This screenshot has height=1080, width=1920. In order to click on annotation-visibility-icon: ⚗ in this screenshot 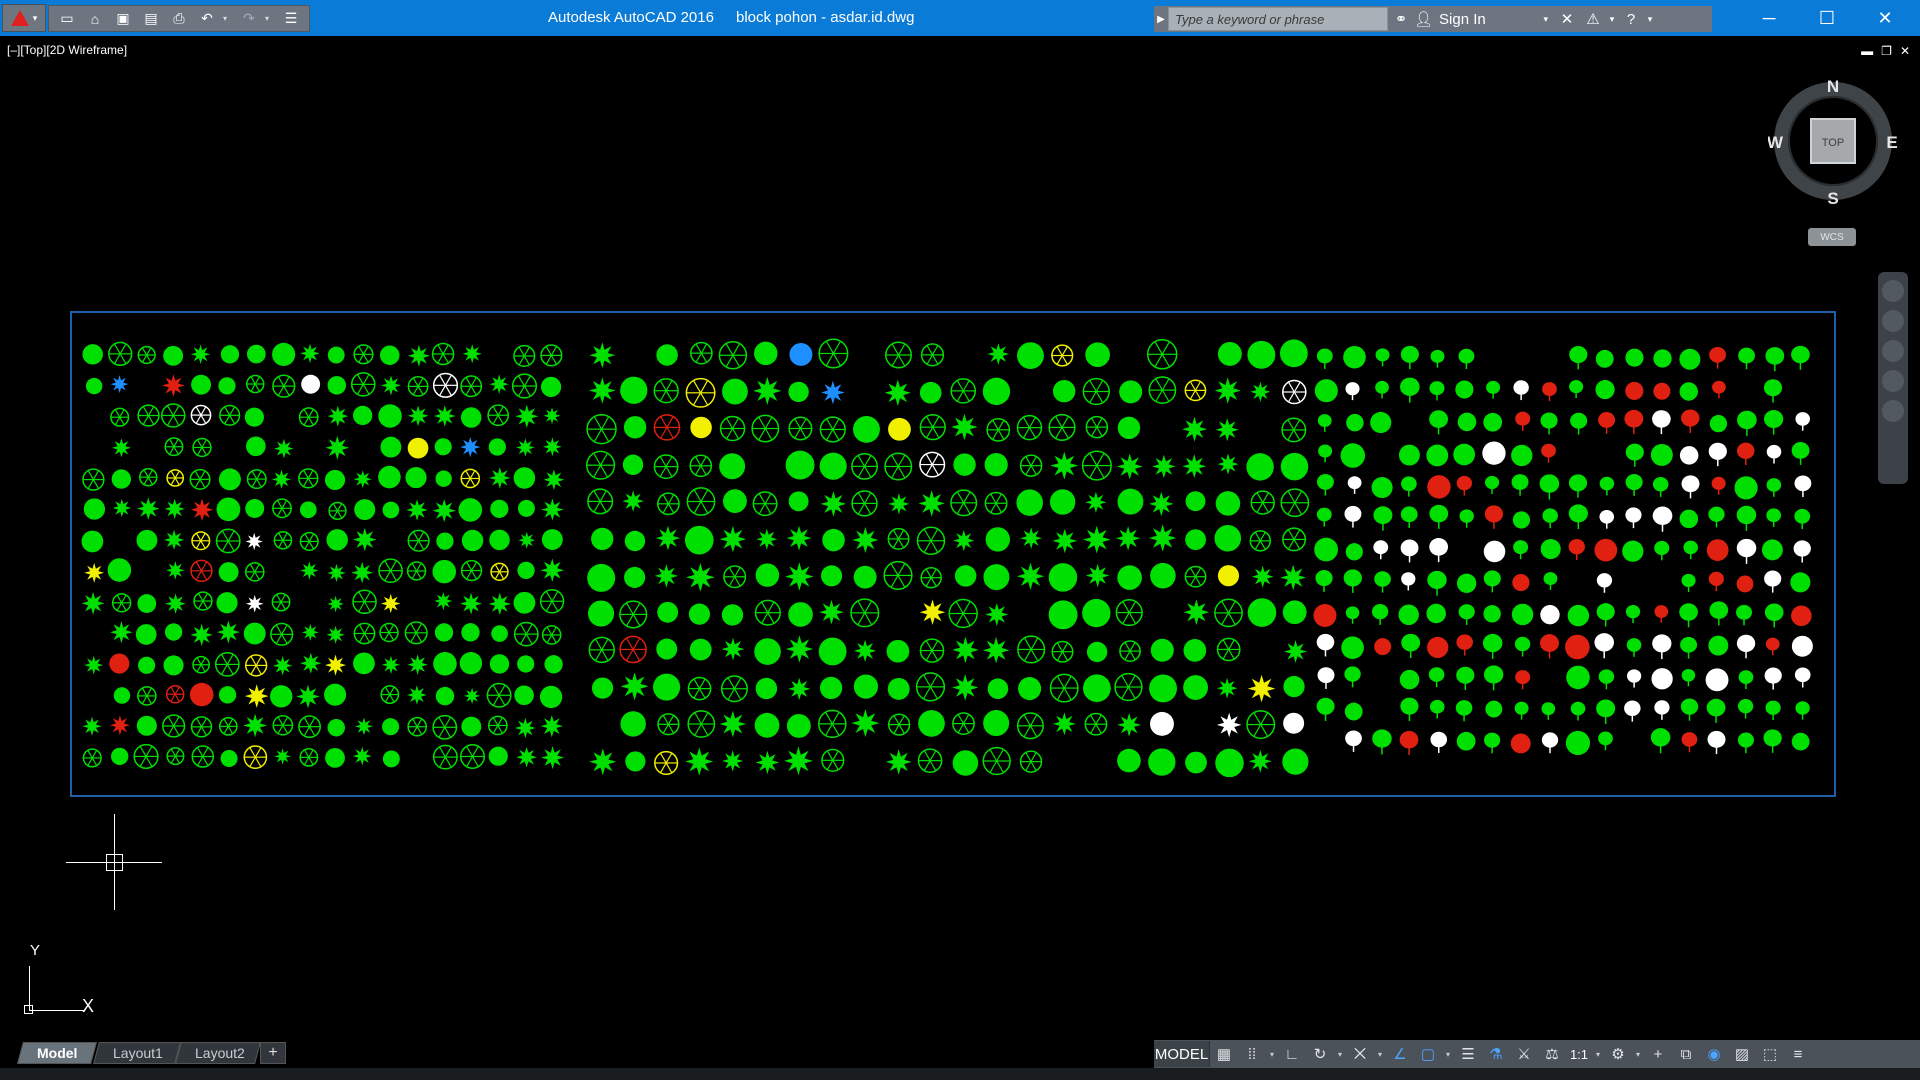, I will do `click(1496, 1054)`.